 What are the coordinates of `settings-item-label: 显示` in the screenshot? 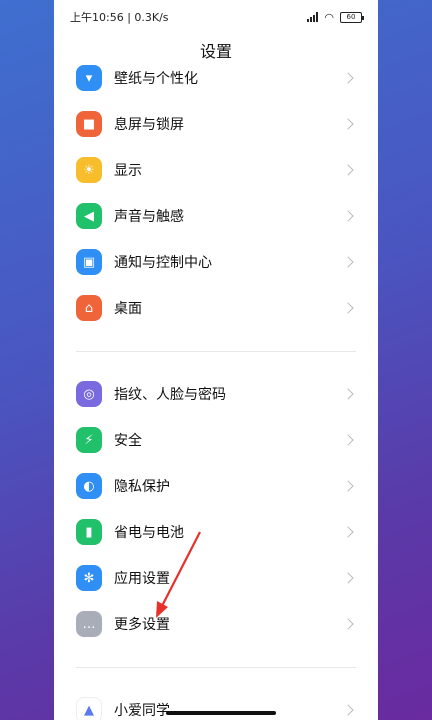 It's located at (128, 171).